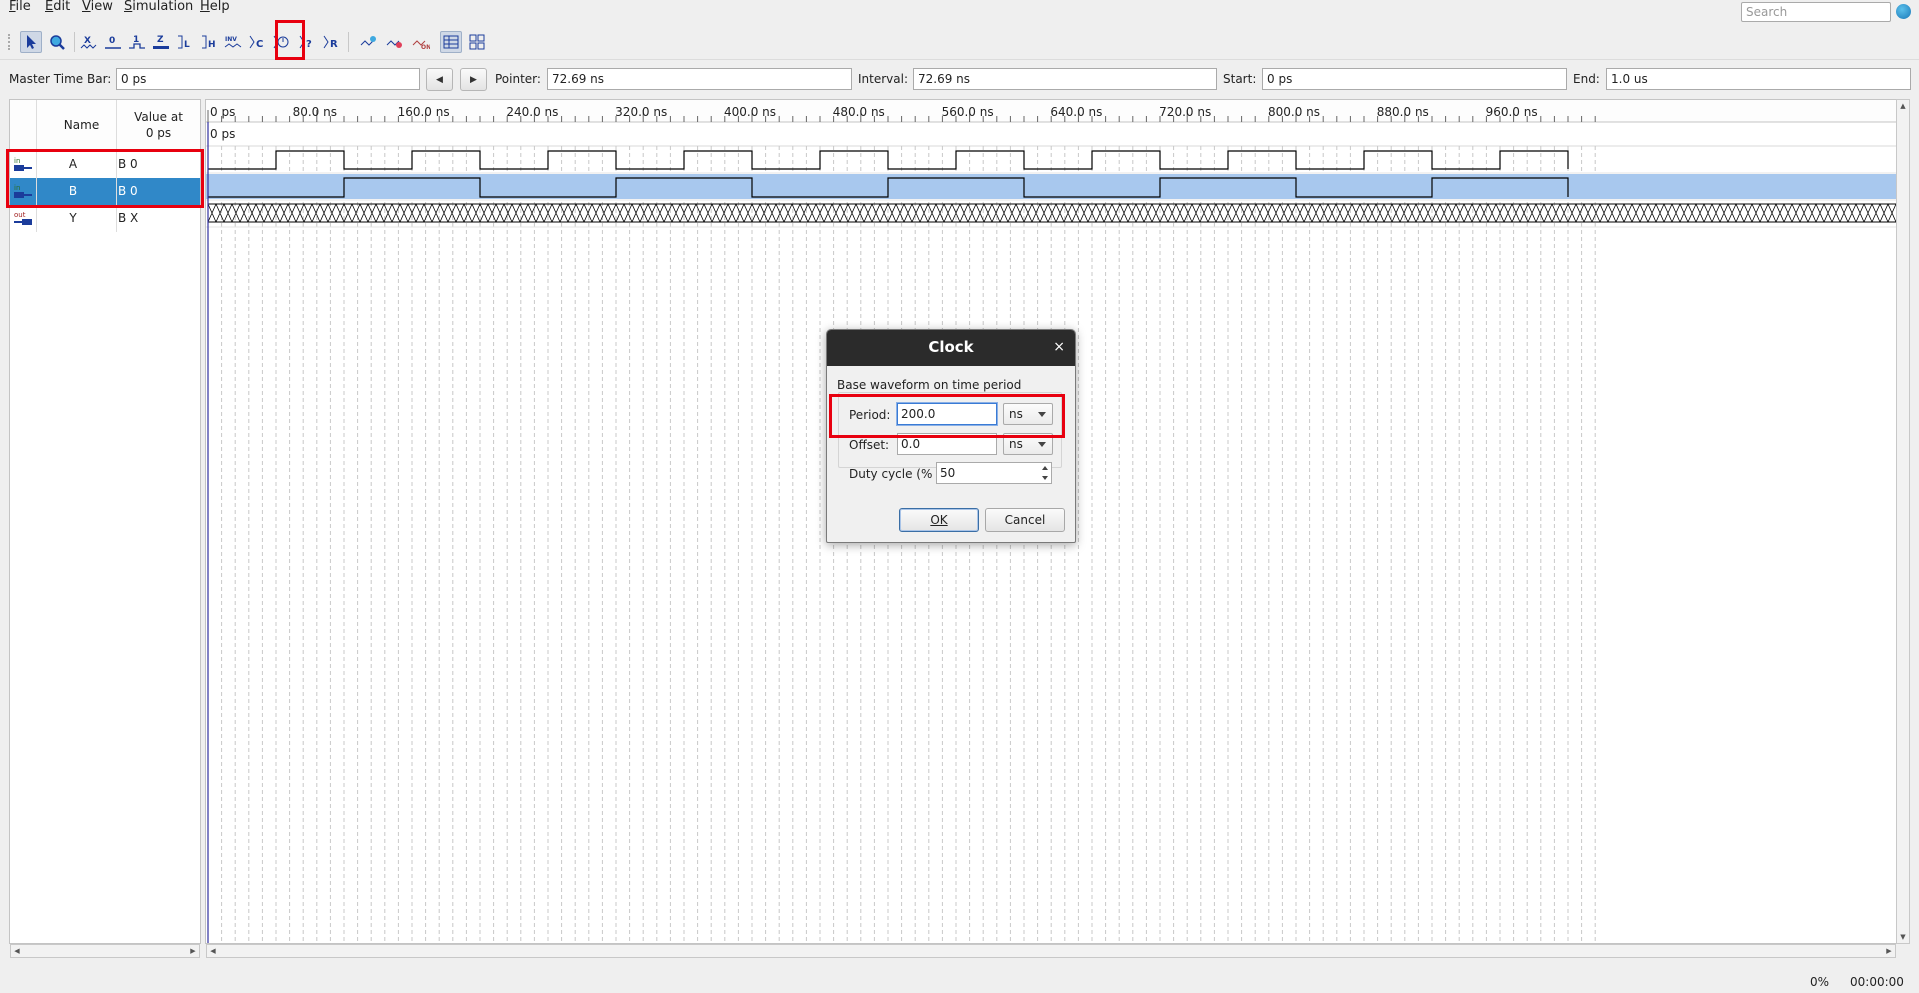 This screenshot has width=1919, height=993. What do you see at coordinates (1028, 444) in the screenshot?
I see `offset-unit-select: ns` at bounding box center [1028, 444].